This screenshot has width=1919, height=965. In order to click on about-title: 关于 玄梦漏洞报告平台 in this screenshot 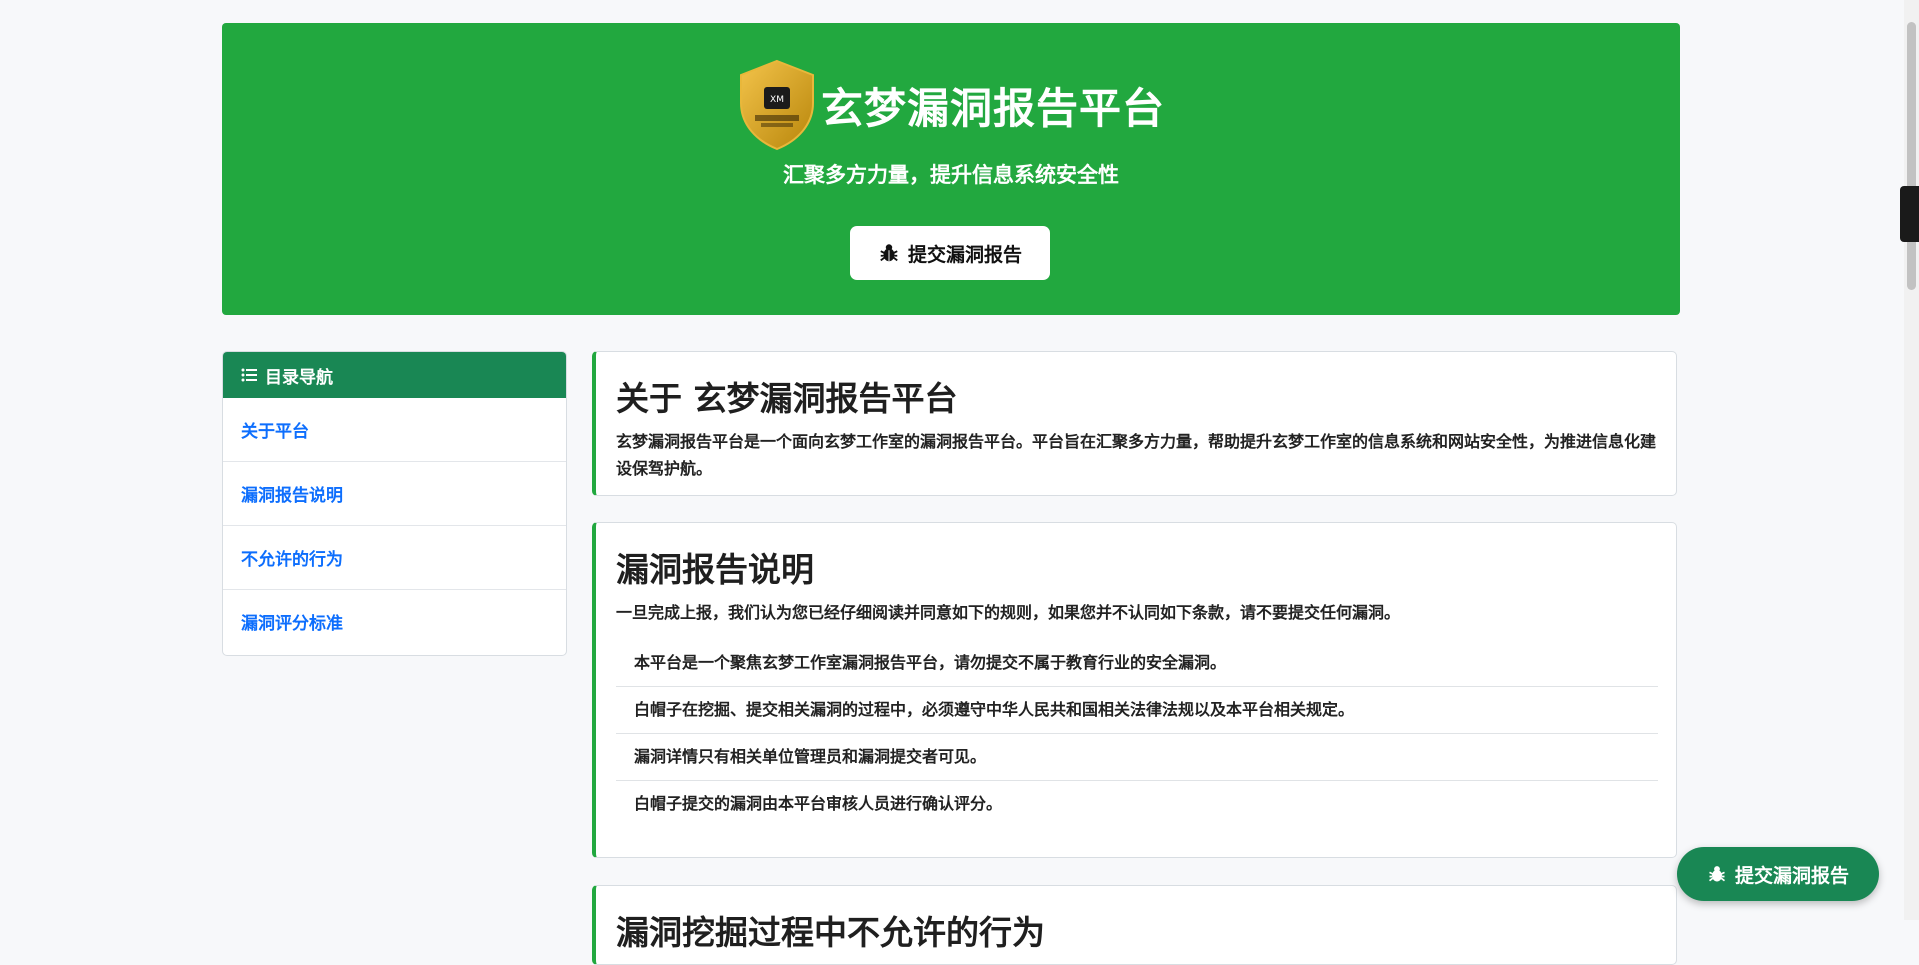, I will do `click(787, 398)`.